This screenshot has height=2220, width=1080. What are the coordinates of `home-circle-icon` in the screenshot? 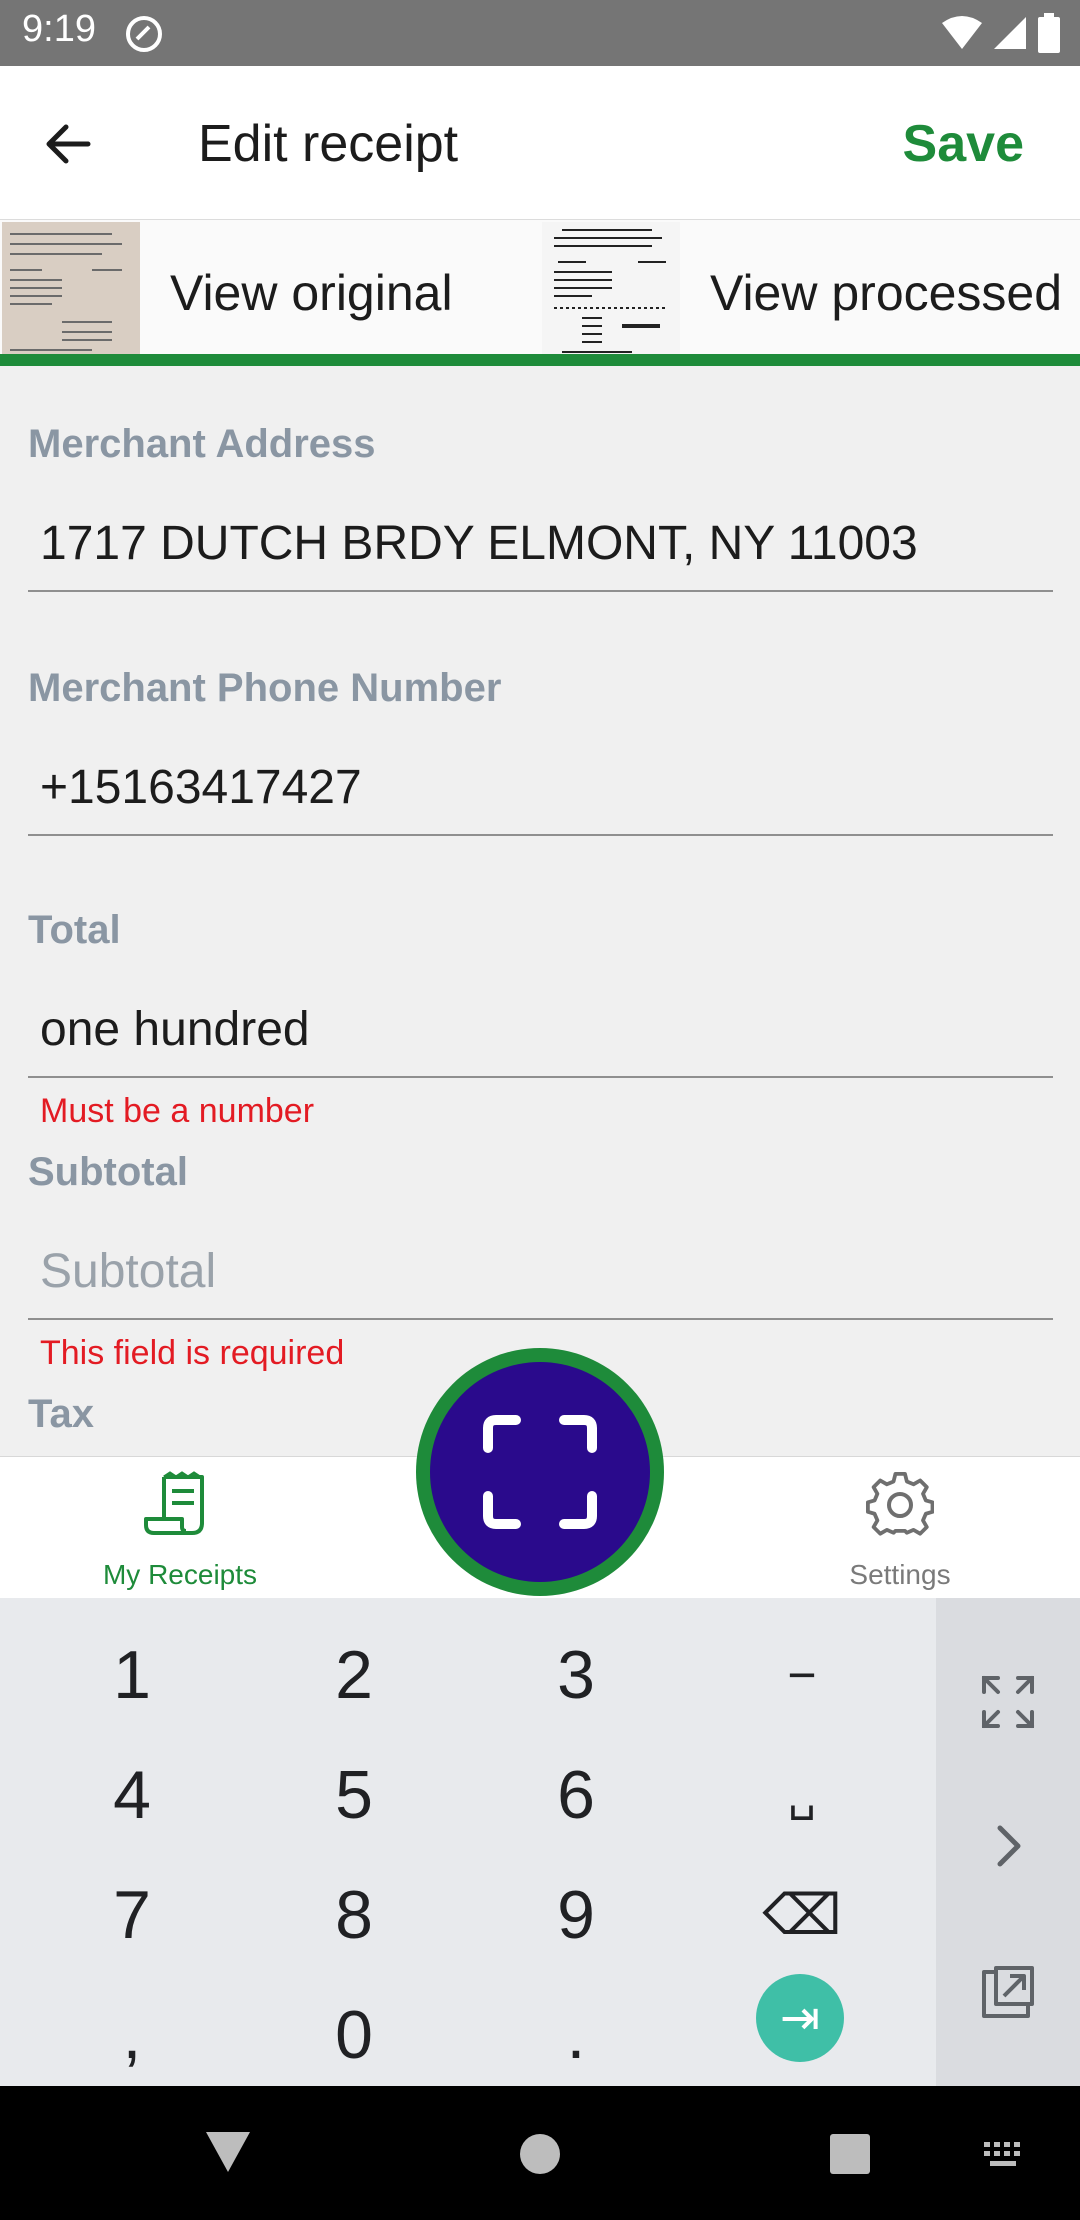 It's located at (540, 2154).